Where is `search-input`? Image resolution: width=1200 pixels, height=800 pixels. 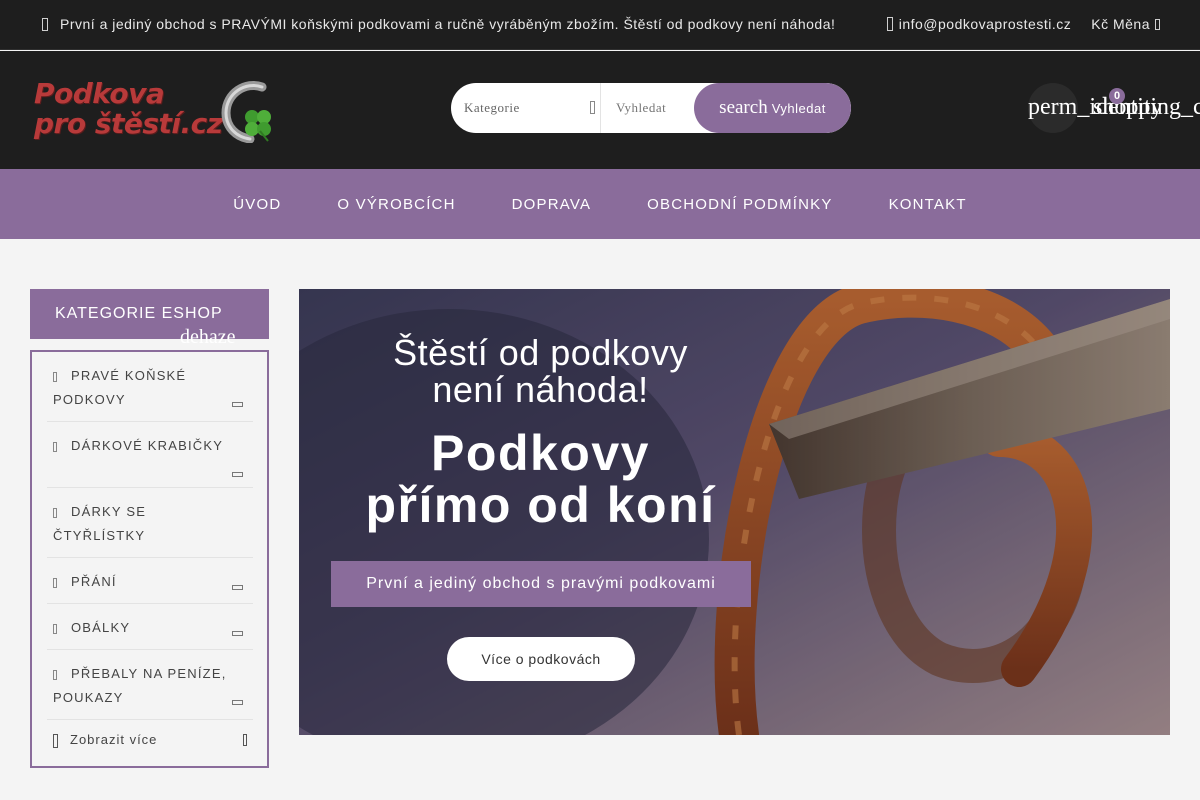
search-input is located at coordinates (647, 108).